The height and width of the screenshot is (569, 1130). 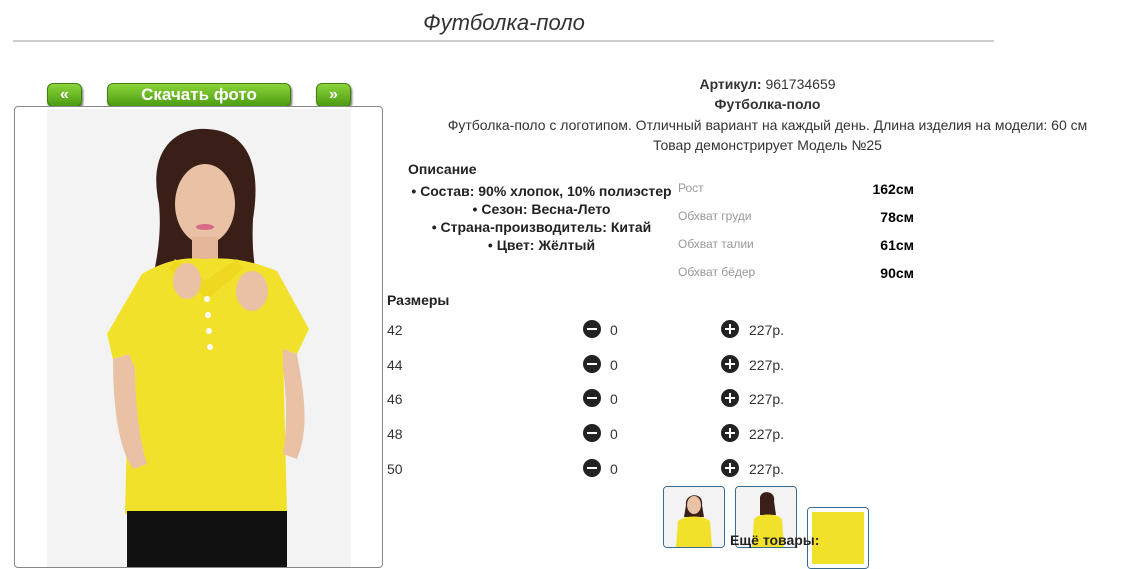 What do you see at coordinates (691, 188) in the screenshot?
I see `measurement-label: Рост` at bounding box center [691, 188].